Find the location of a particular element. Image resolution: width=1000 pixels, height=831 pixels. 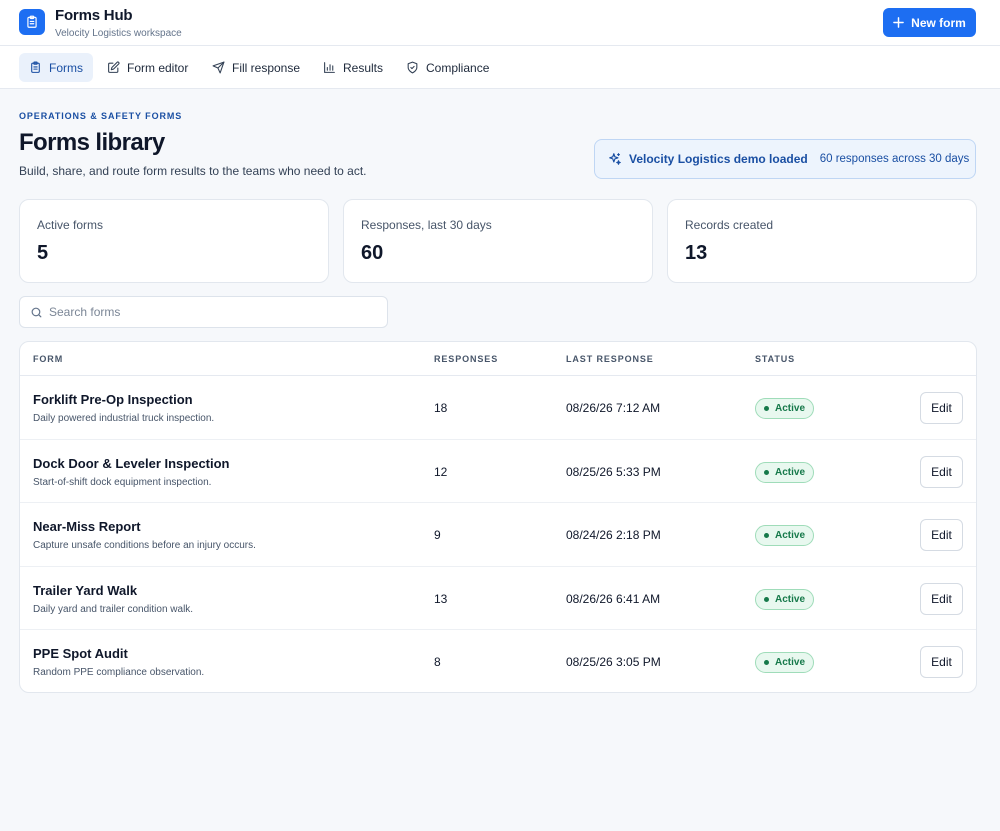

form-name: PPE Spot Audit is located at coordinates (80, 653).